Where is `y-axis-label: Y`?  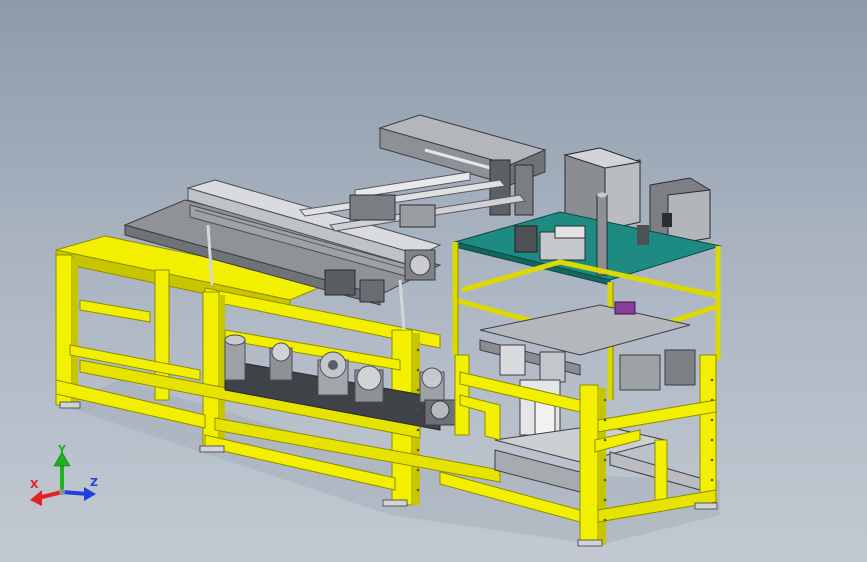 y-axis-label: Y is located at coordinates (62, 449).